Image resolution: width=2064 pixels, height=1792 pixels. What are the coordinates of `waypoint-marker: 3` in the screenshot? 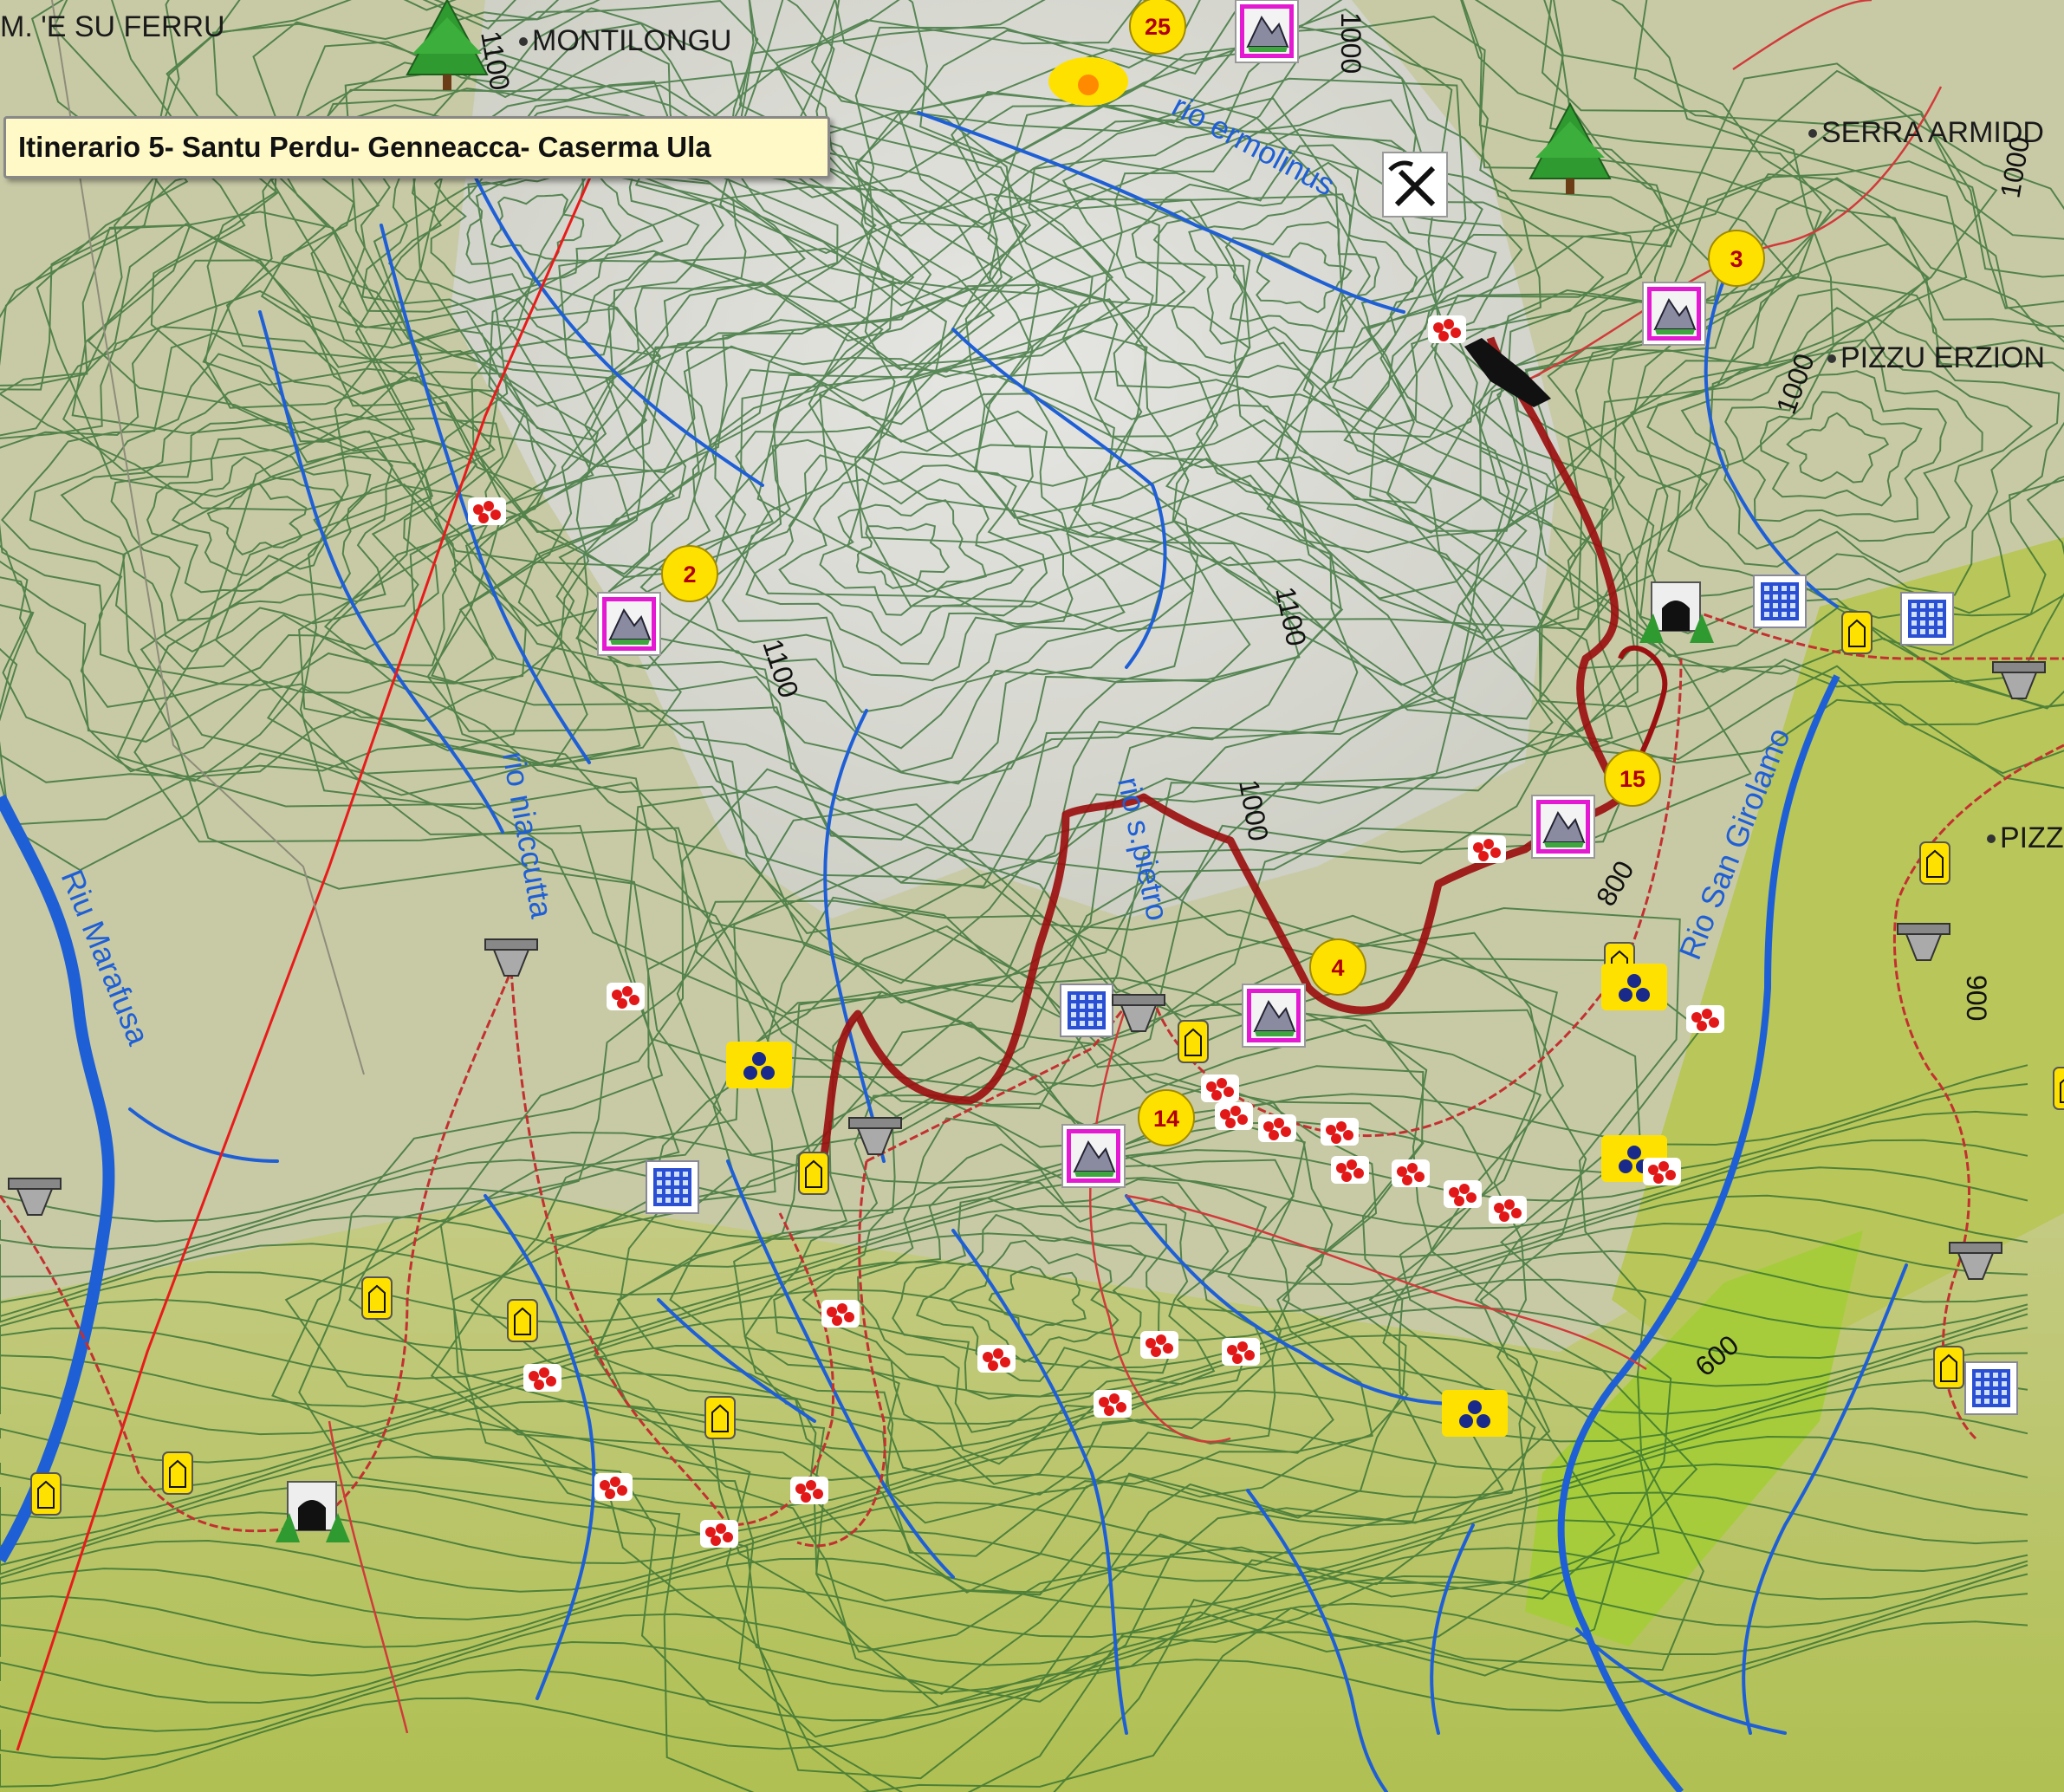 It's located at (1737, 259).